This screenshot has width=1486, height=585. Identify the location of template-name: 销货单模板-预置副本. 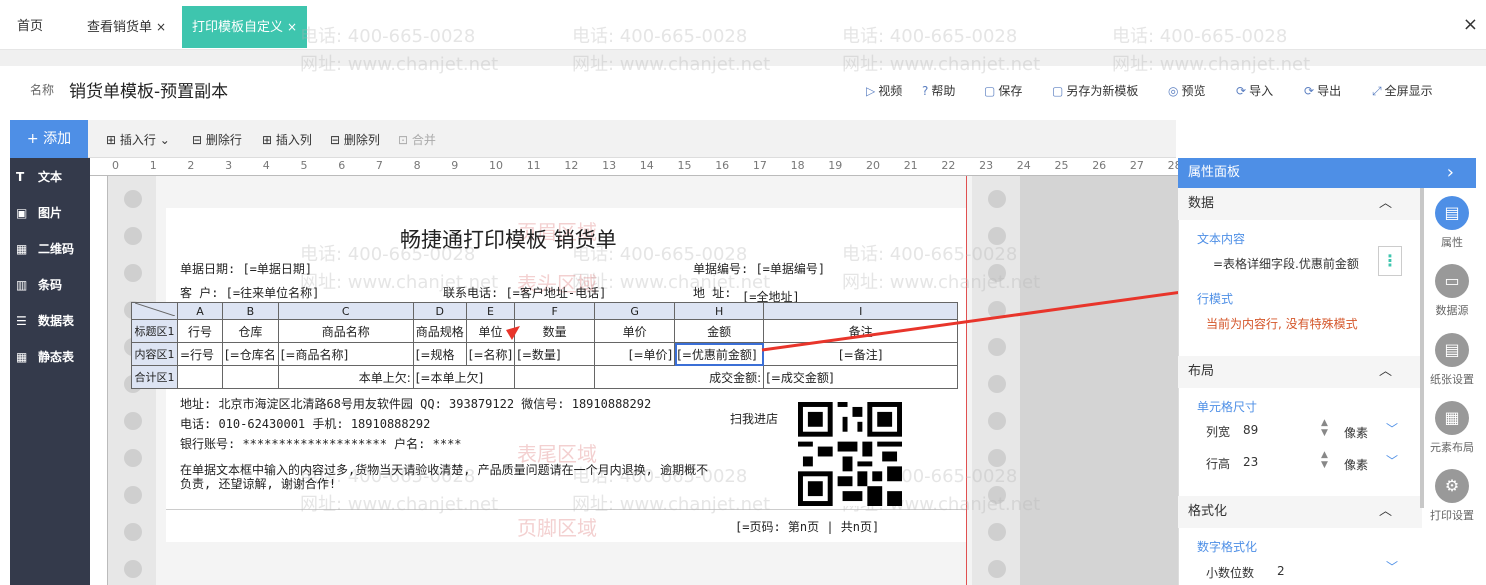
(148, 89).